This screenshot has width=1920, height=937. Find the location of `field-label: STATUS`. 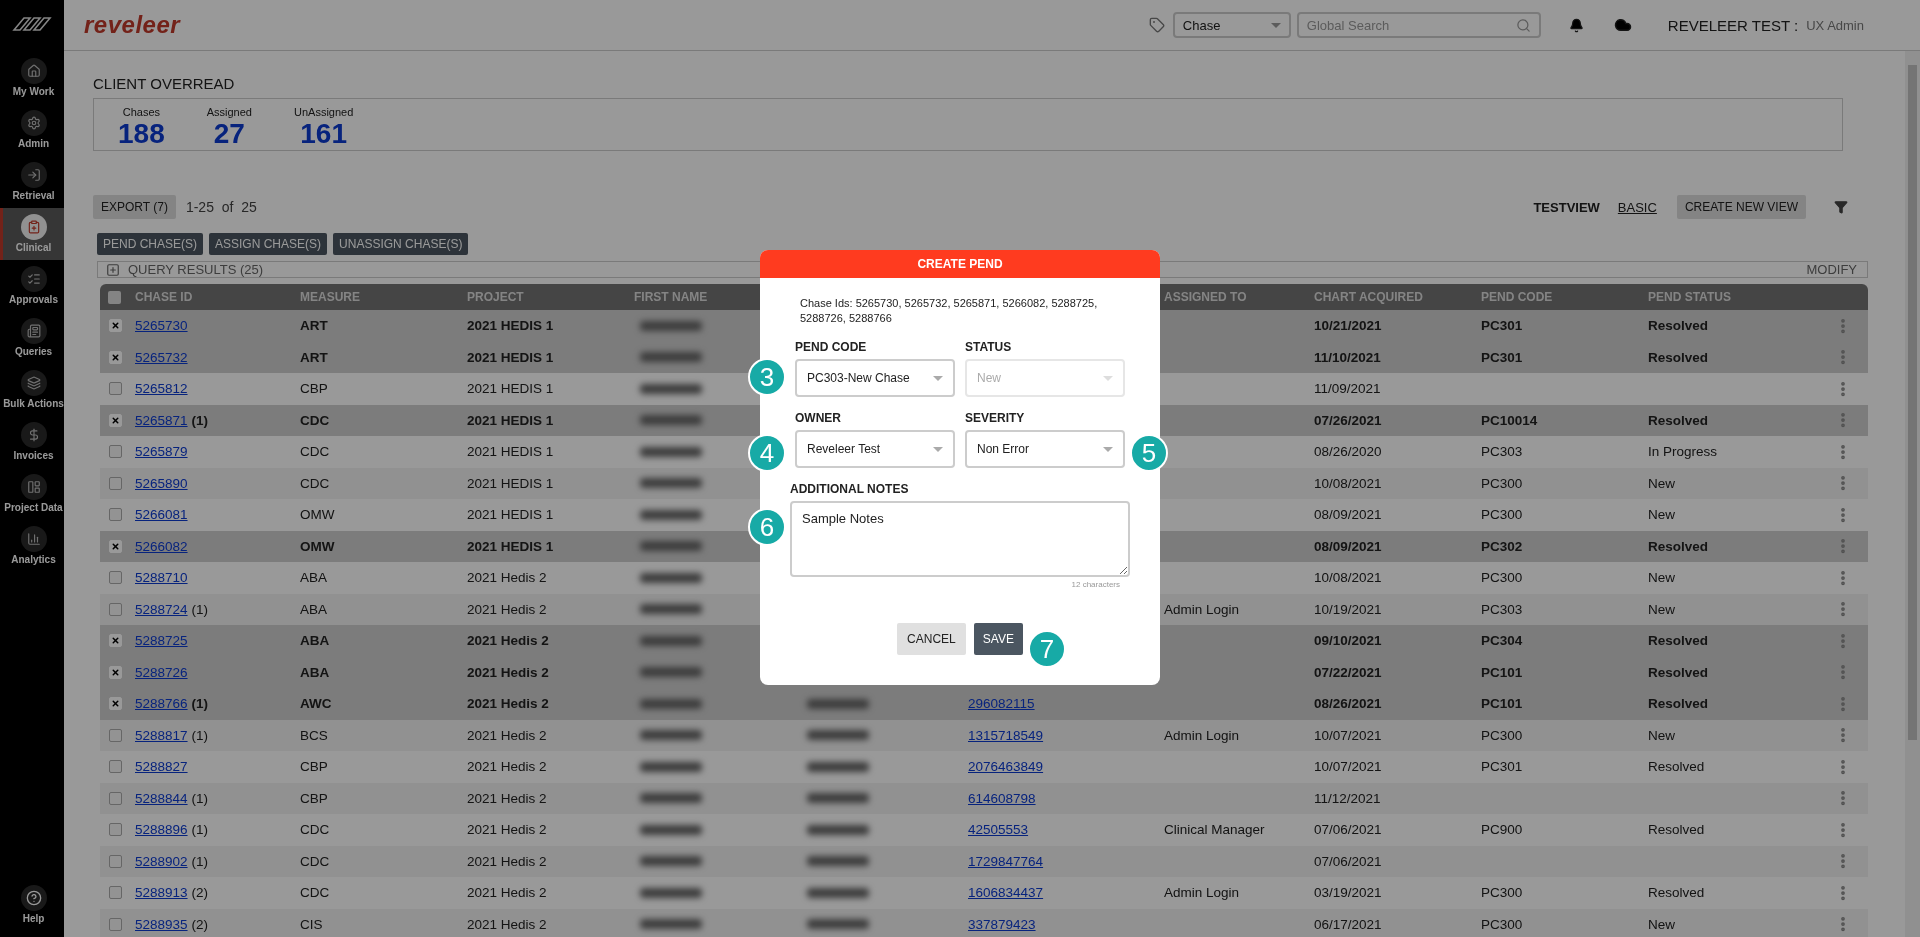

field-label: STATUS is located at coordinates (989, 347).